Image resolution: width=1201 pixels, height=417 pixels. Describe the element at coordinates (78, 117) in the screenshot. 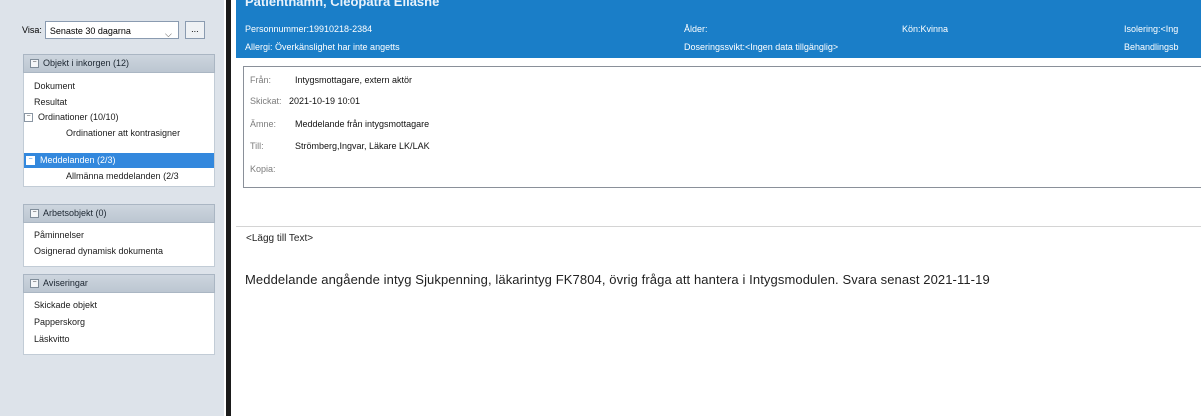

I see `sidebar-item-label: Ordinationer (10/10)` at that location.